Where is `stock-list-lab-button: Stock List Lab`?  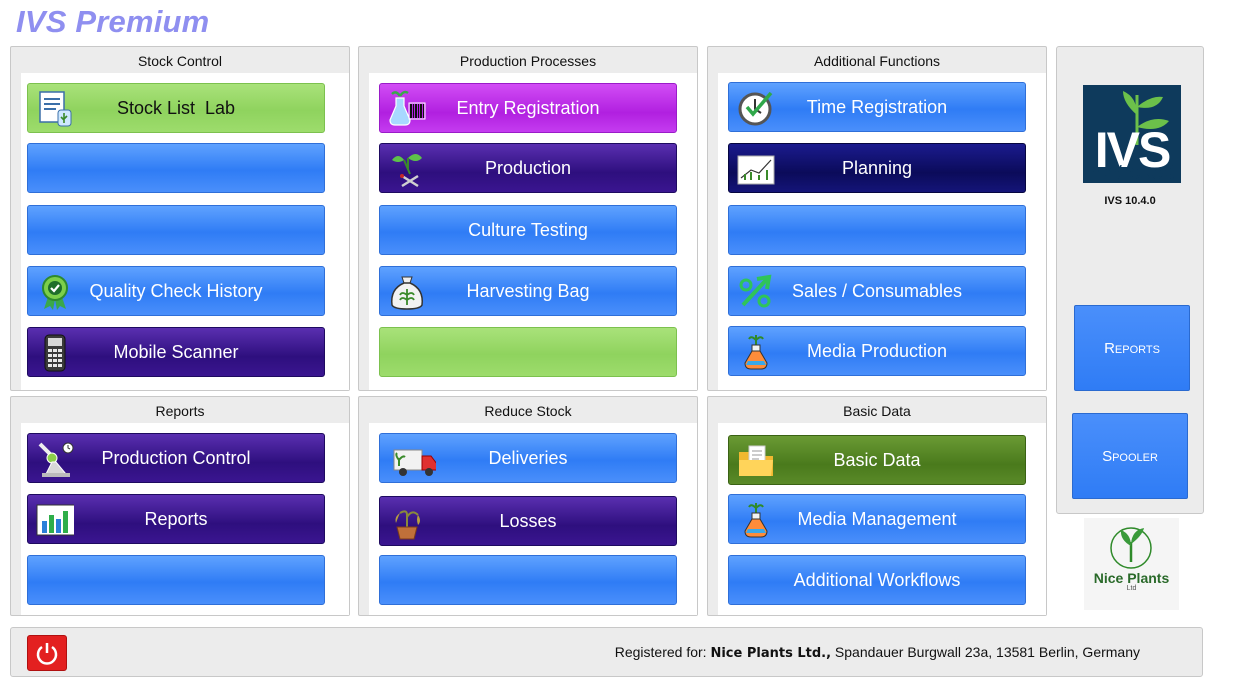
stock-list-lab-button: Stock List Lab is located at coordinates (176, 108).